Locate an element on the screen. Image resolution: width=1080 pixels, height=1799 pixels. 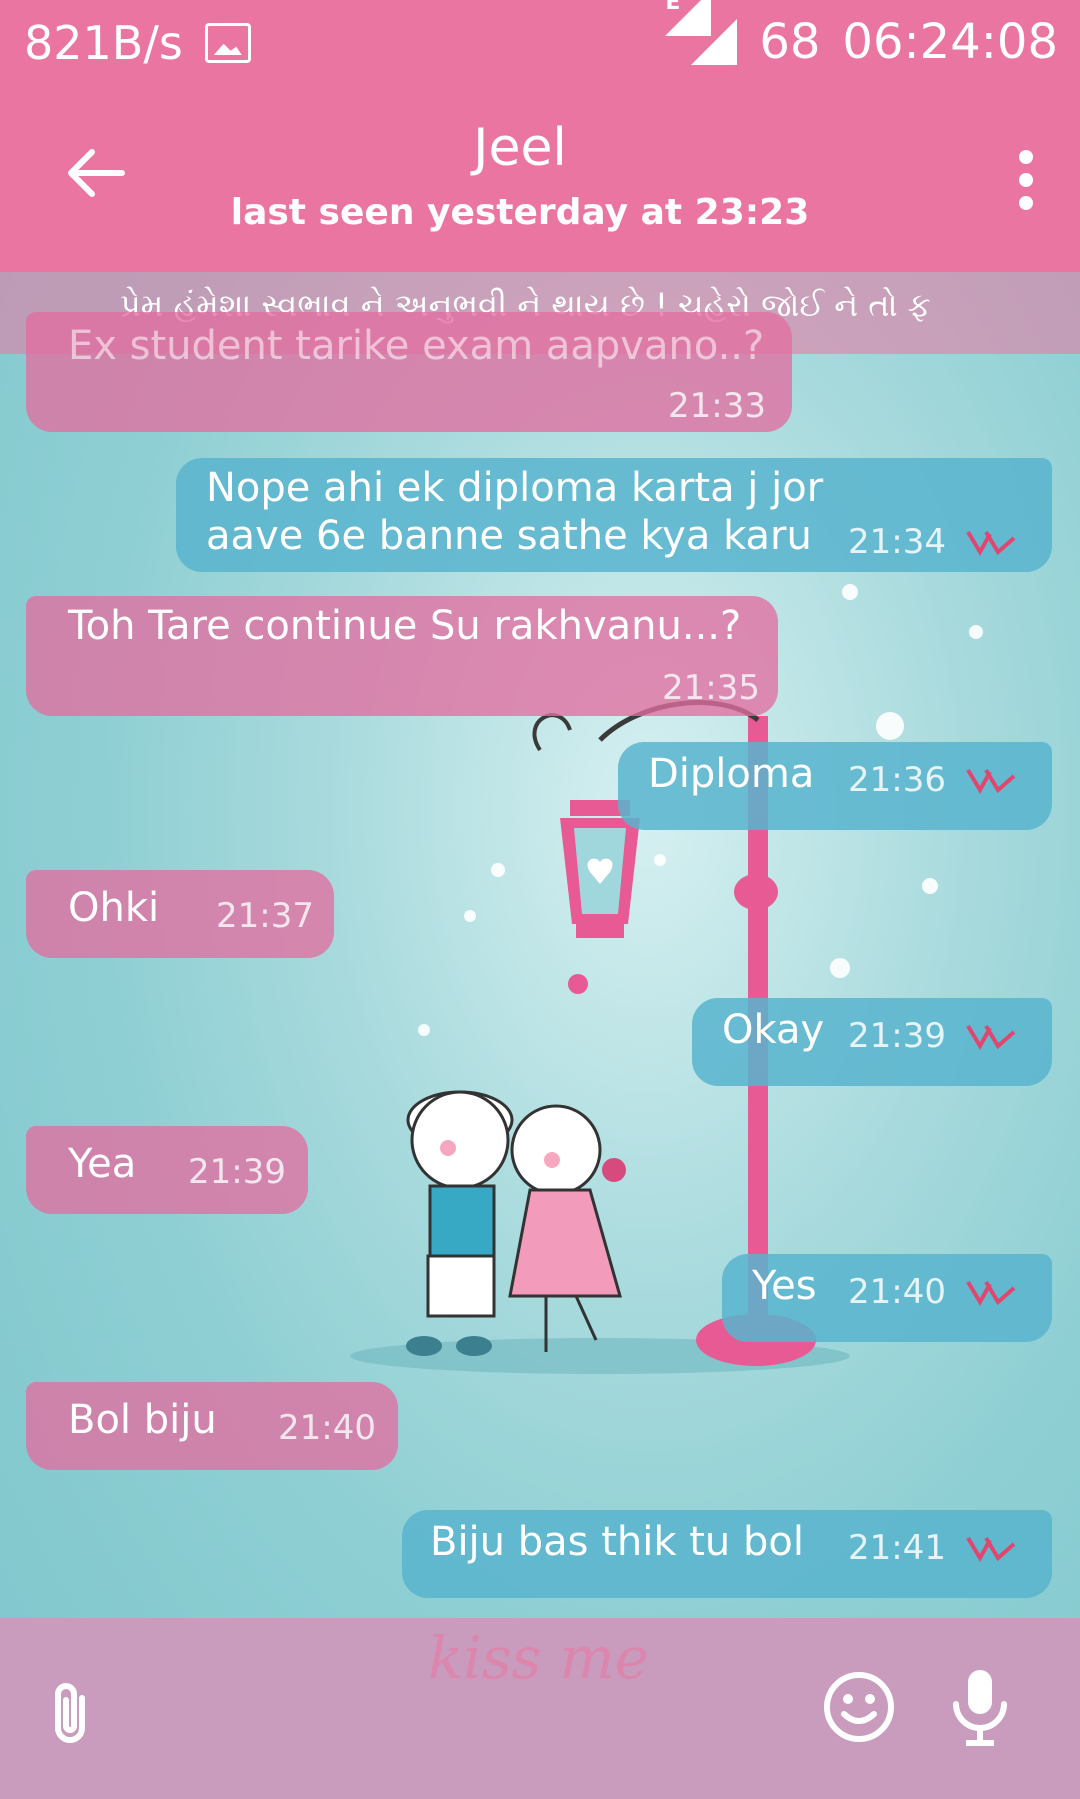
status-bar: 821B/s E 68 06:24:08 is located at coordinates (540, 44).